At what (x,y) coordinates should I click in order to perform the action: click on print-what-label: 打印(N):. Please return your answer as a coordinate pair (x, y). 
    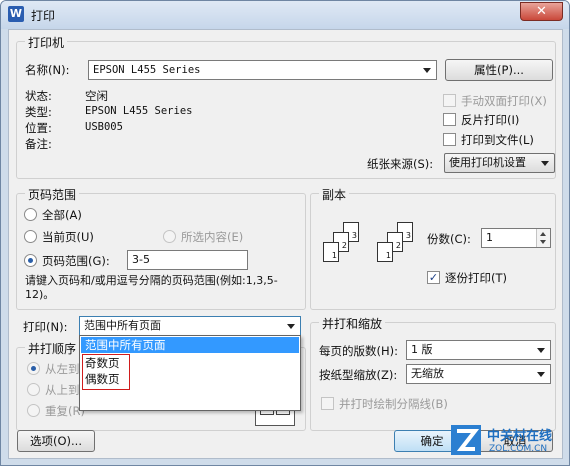
    Looking at the image, I should click on (45, 327).